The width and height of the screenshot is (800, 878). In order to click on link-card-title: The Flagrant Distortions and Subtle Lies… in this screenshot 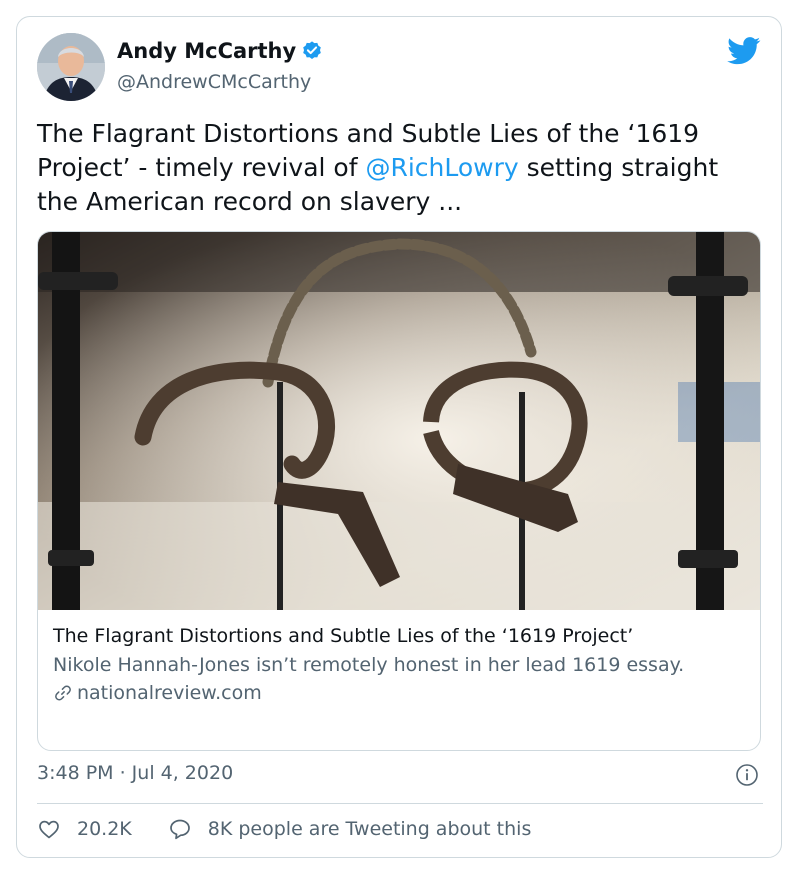, I will do `click(343, 636)`.